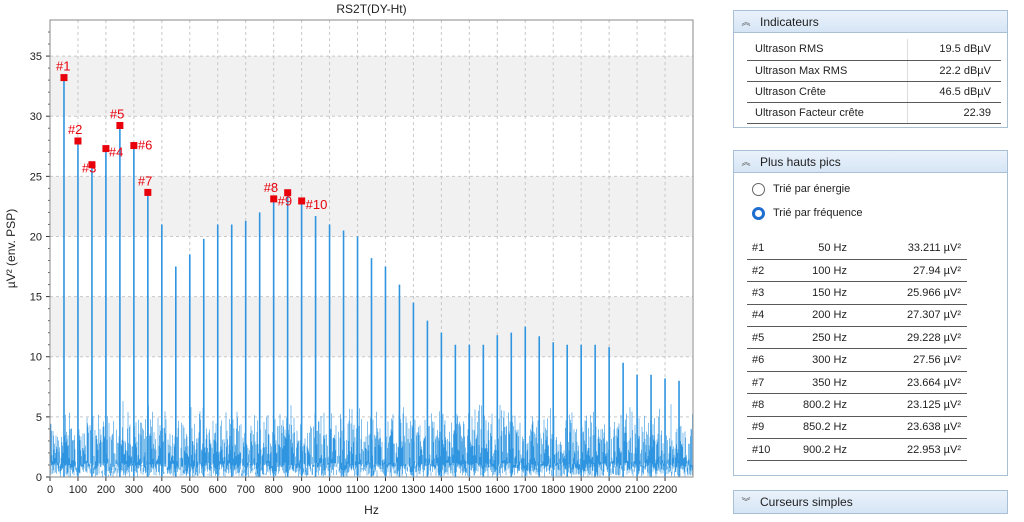 This screenshot has width=1024, height=522. I want to click on x-axis-label: Hz, so click(371, 510).